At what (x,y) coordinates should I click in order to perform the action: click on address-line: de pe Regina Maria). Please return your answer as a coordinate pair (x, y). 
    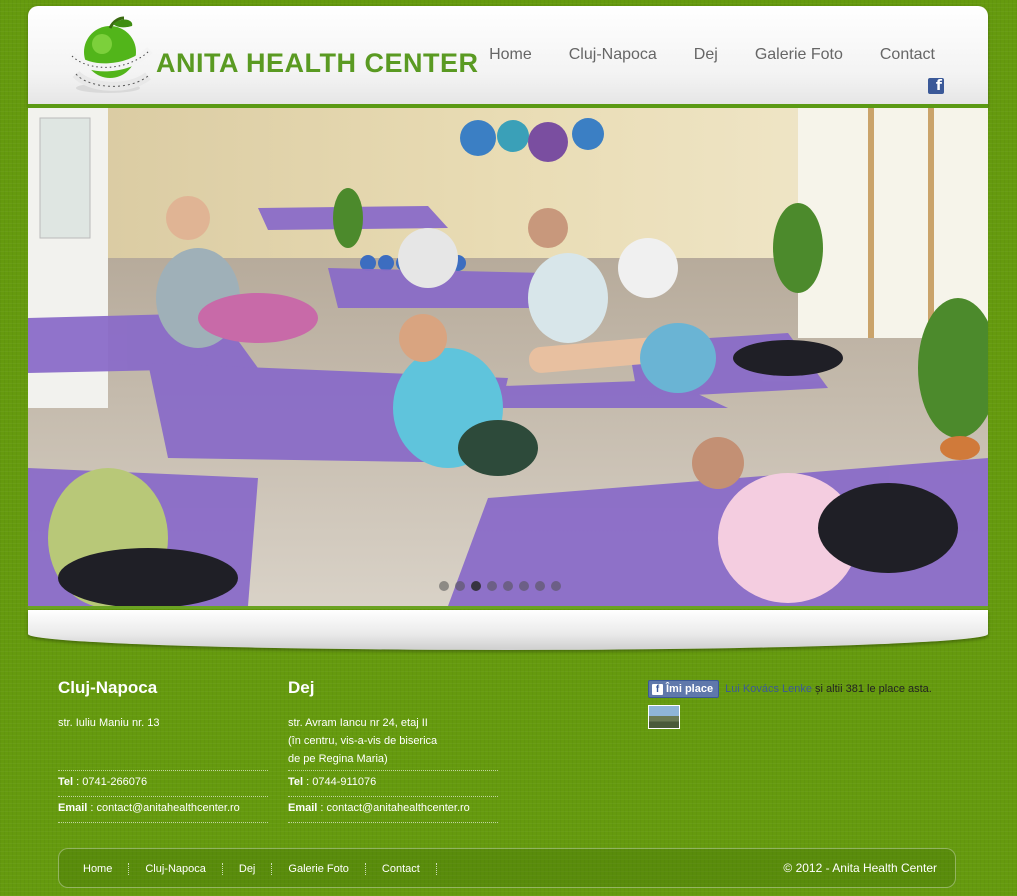
    Looking at the image, I should click on (338, 759).